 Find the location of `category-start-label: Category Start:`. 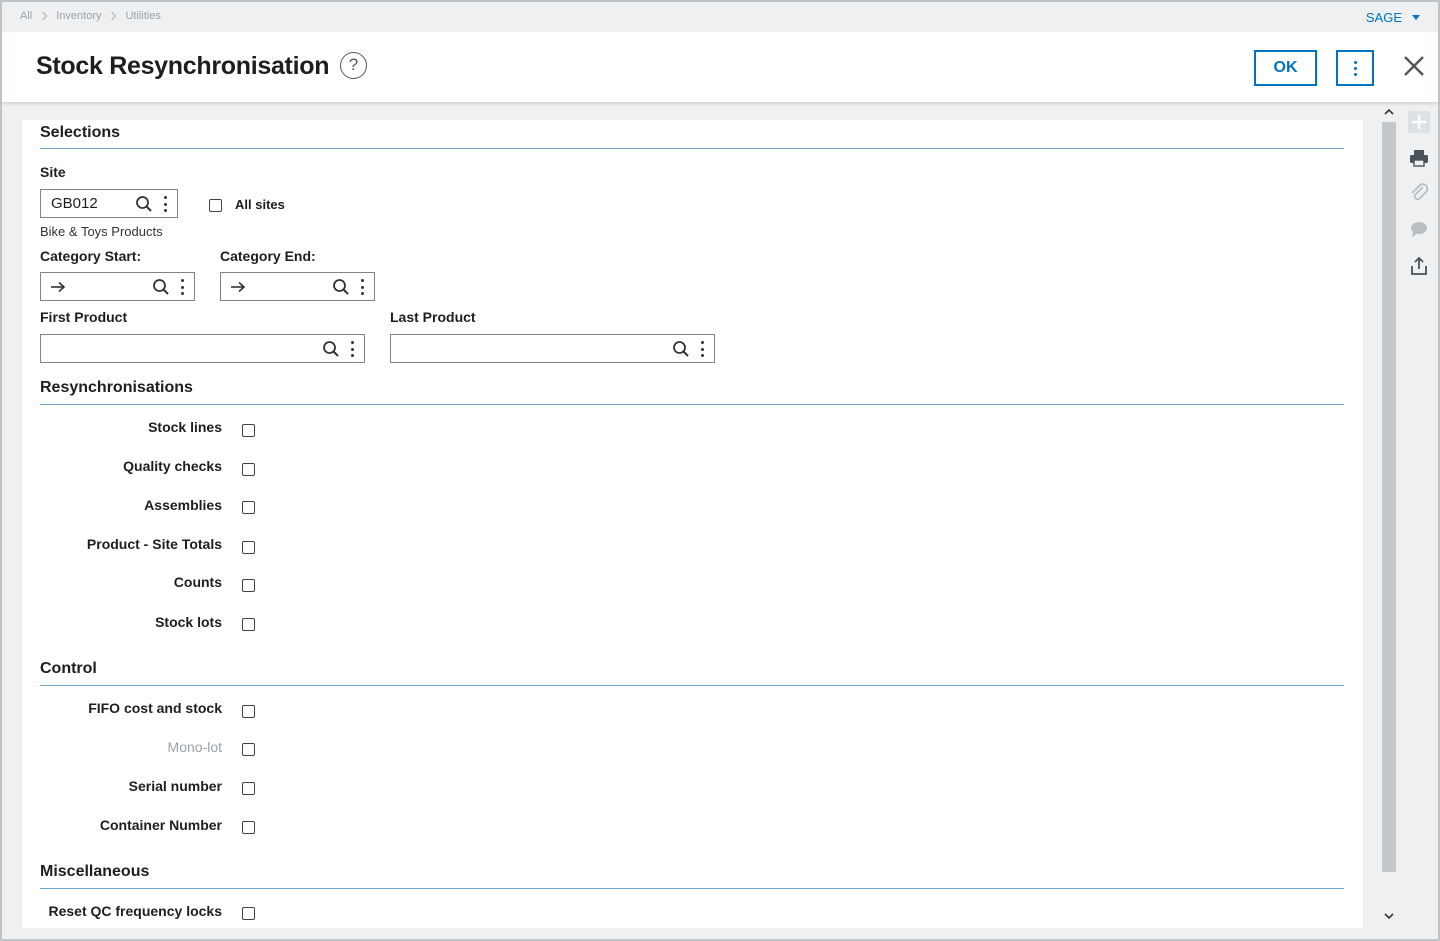

category-start-label: Category Start: is located at coordinates (91, 256).